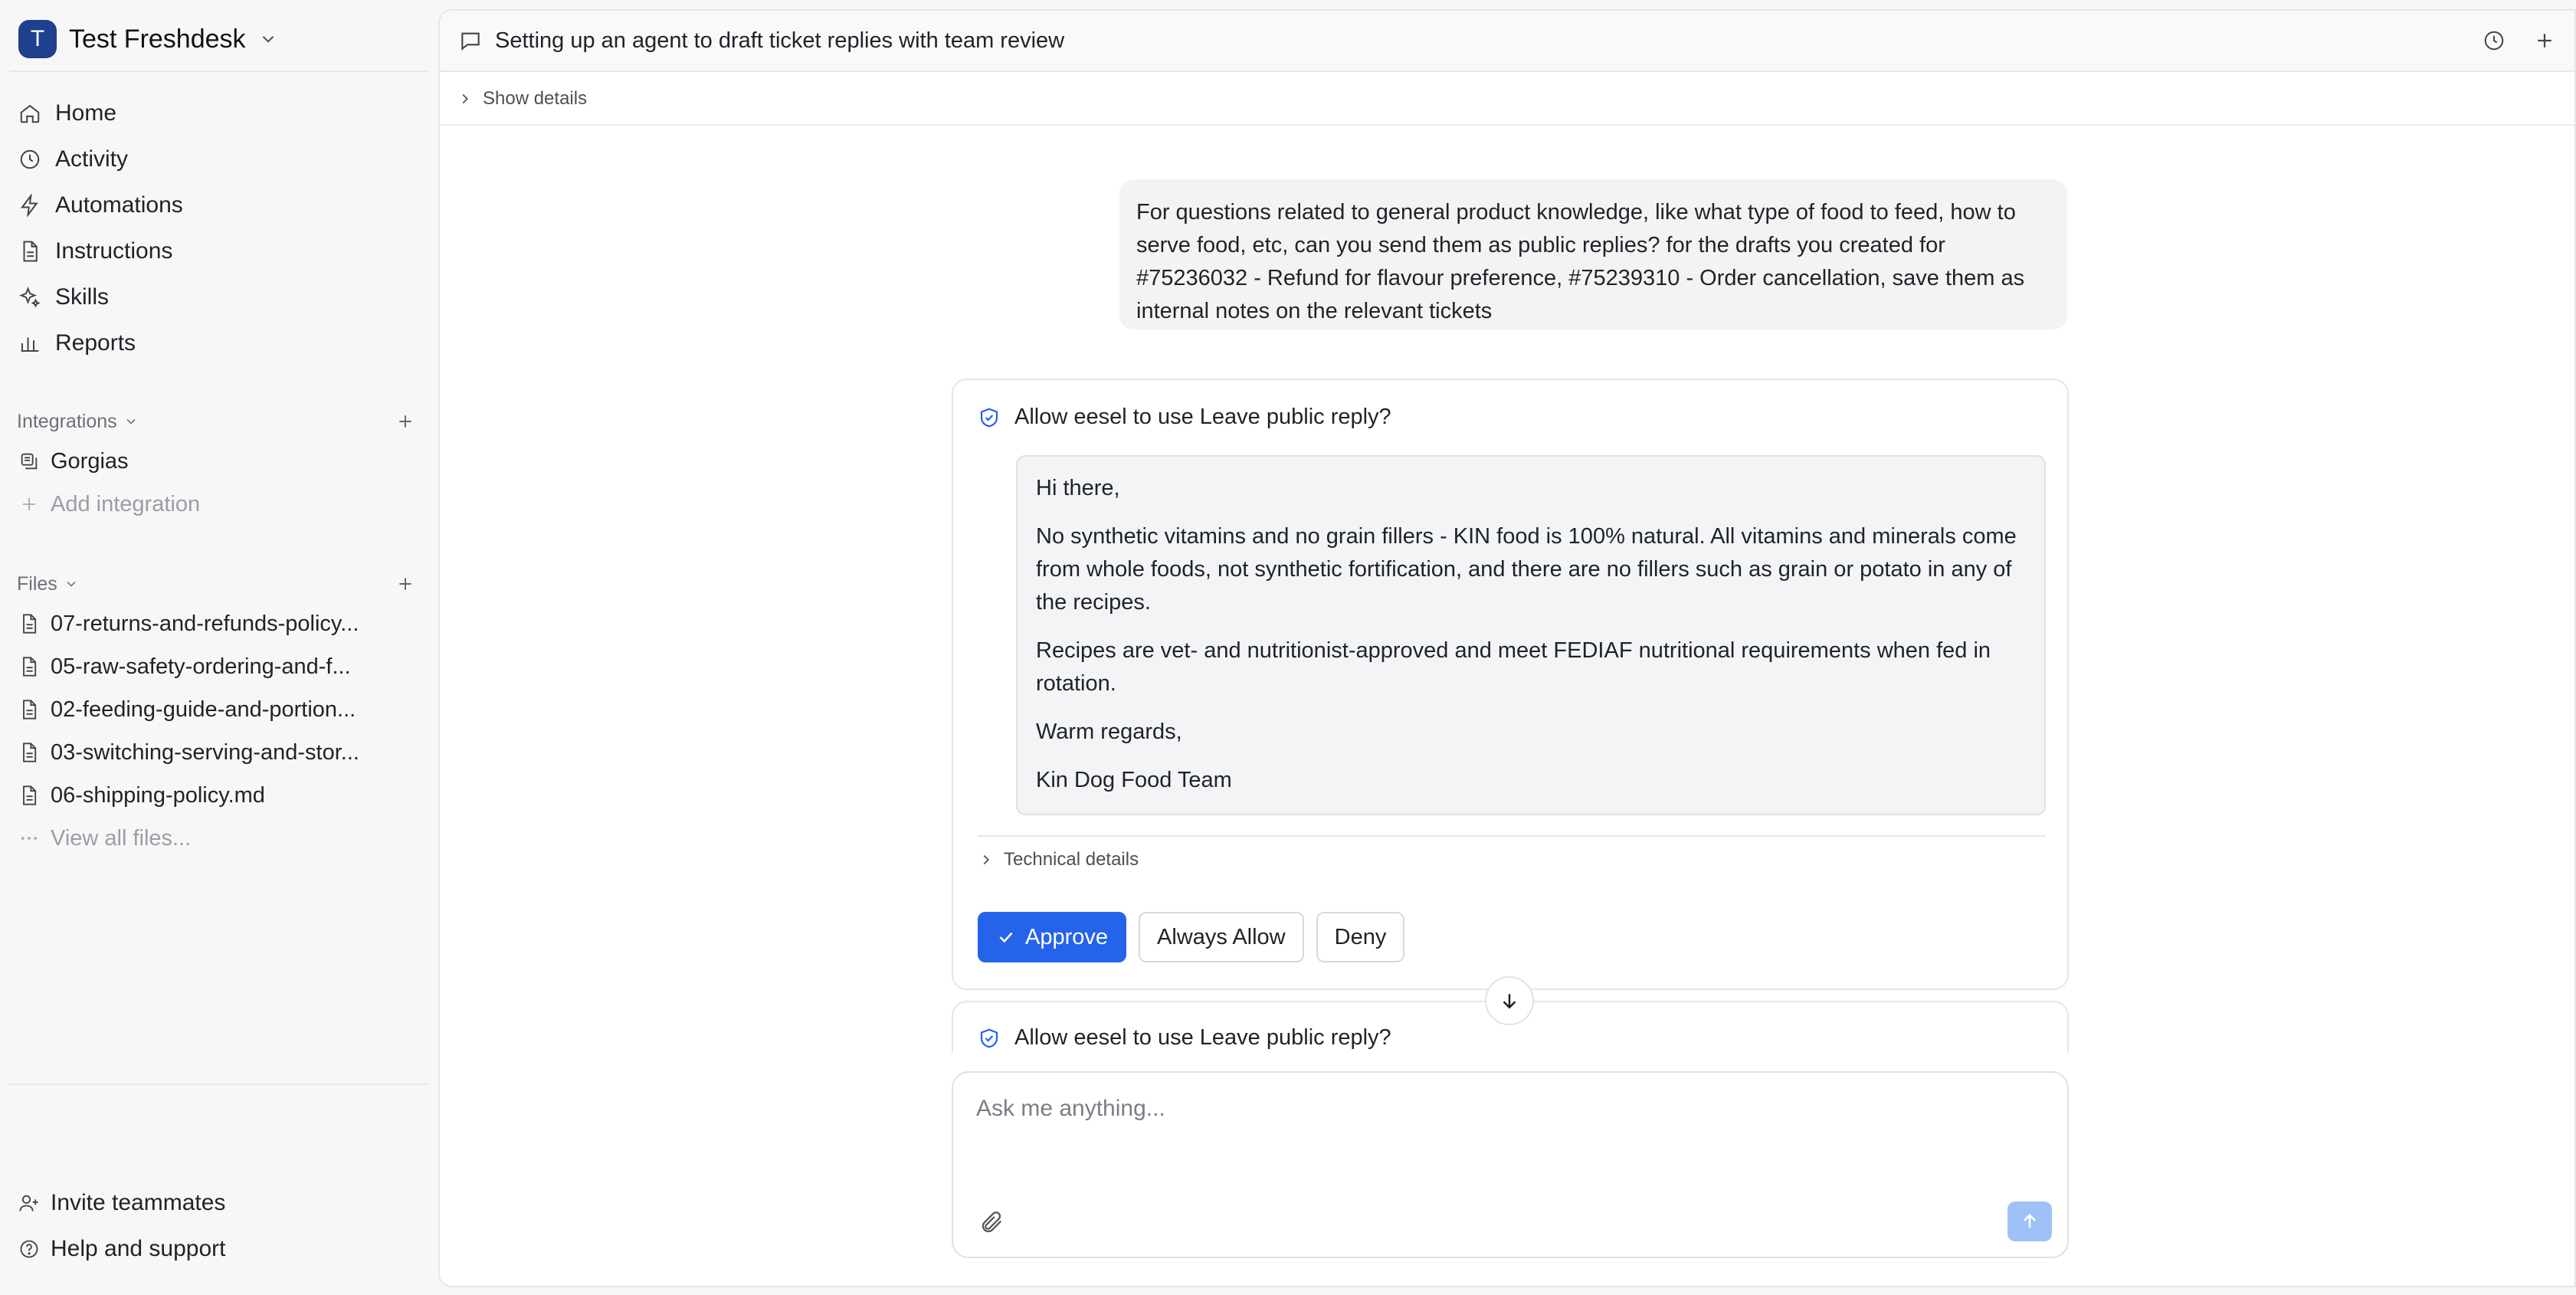 This screenshot has height=1295, width=2576. What do you see at coordinates (30, 298) in the screenshot?
I see `sparkles-icon` at bounding box center [30, 298].